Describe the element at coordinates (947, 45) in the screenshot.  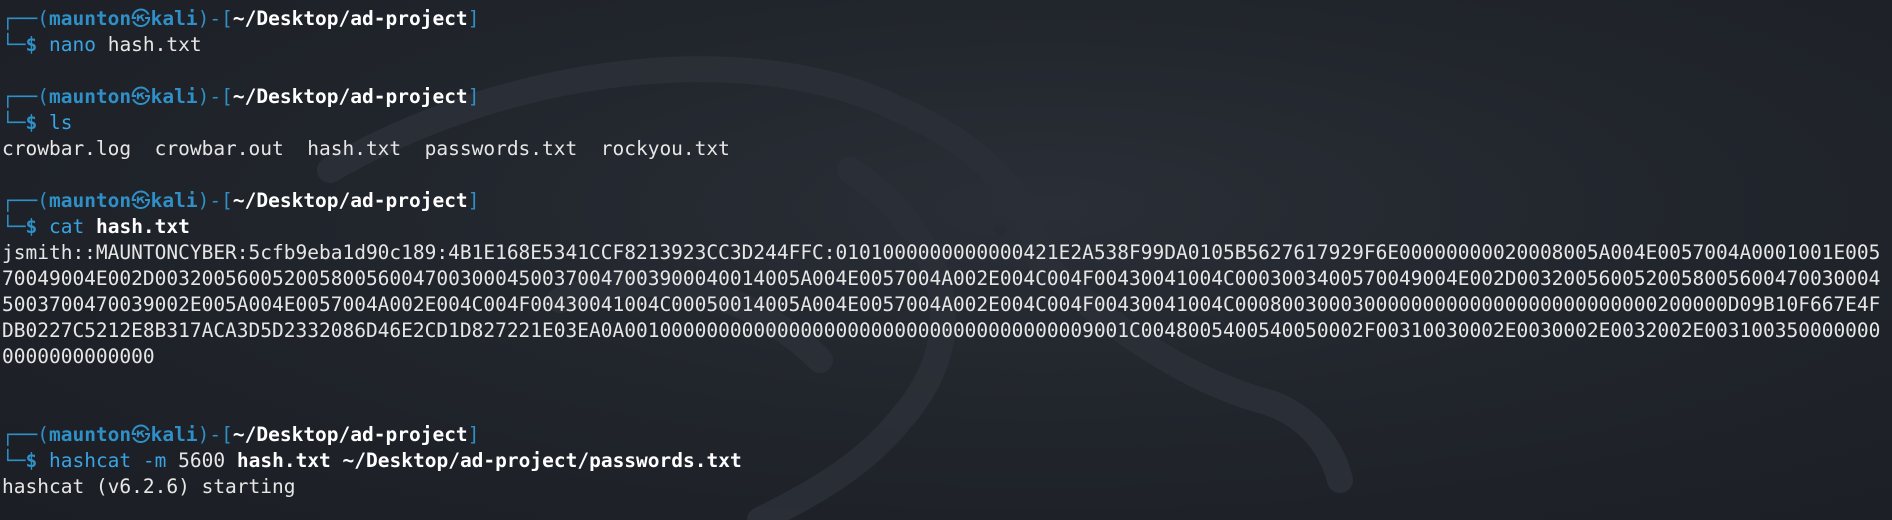
I see `command-line: └─$ nano hash.txt` at that location.